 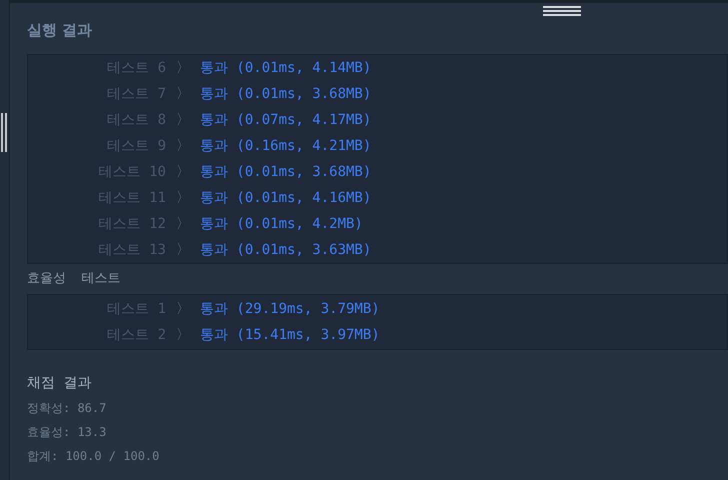 I want to click on test-result: 통과 (29.19ms, 3.79MB), so click(x=290, y=309).